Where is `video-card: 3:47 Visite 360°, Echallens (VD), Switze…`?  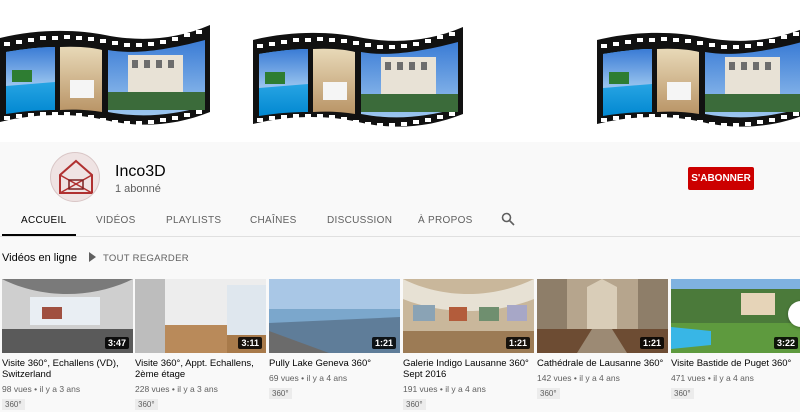 video-card: 3:47 Visite 360°, Echallens (VD), Switze… is located at coordinates (67, 345).